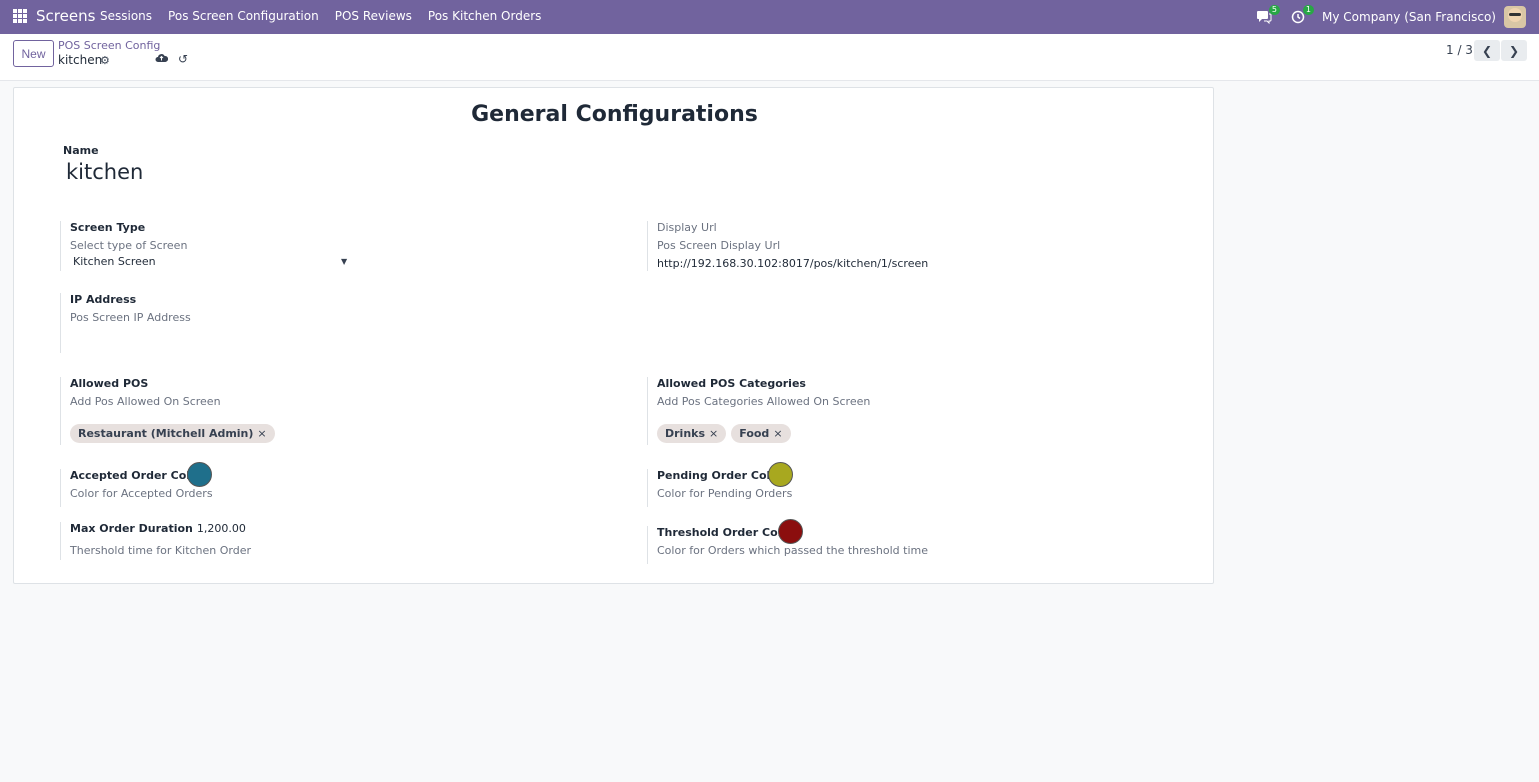 The image size is (1539, 782). I want to click on pager-previous-button: ❮, so click(1487, 50).